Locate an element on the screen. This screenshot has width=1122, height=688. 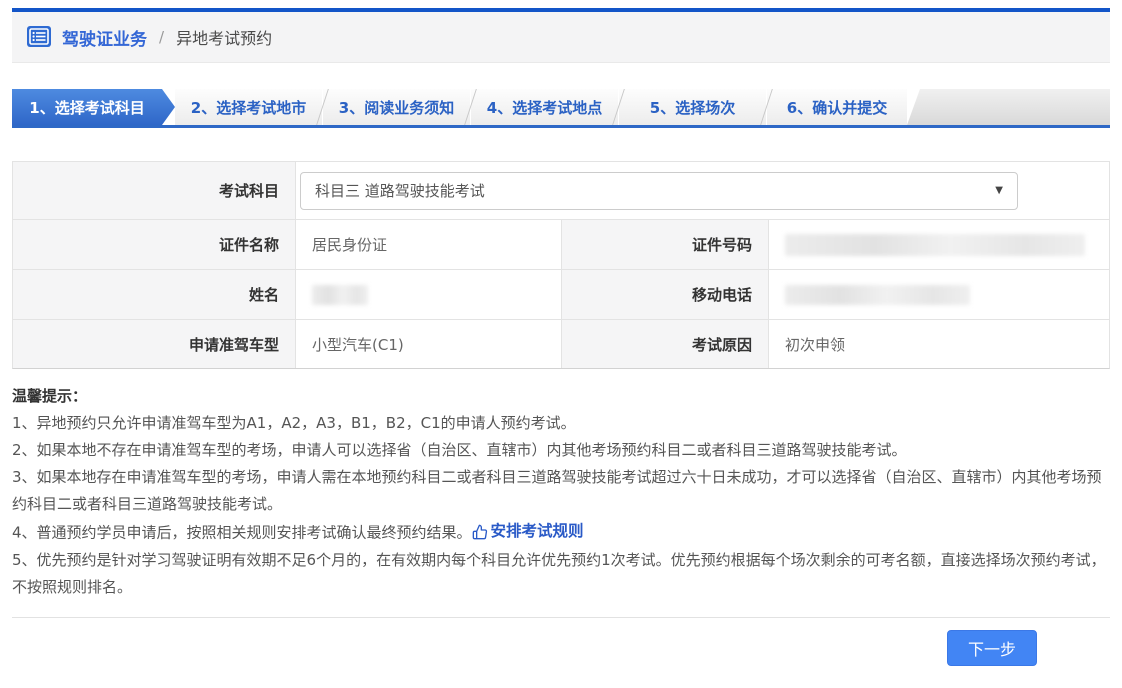
exam-subject-label: 考试科目 is located at coordinates (154, 191).